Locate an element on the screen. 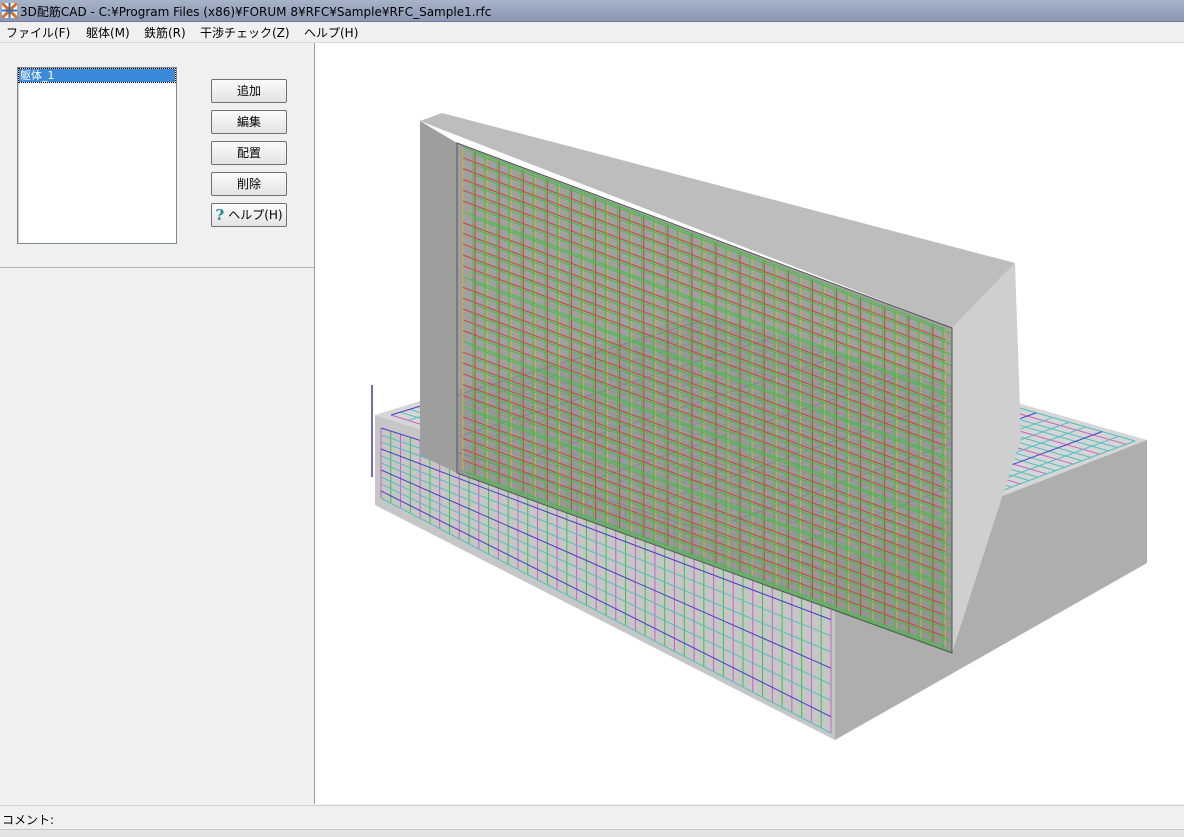 The width and height of the screenshot is (1184, 837). menu-file: ファイル(F) is located at coordinates (38, 32).